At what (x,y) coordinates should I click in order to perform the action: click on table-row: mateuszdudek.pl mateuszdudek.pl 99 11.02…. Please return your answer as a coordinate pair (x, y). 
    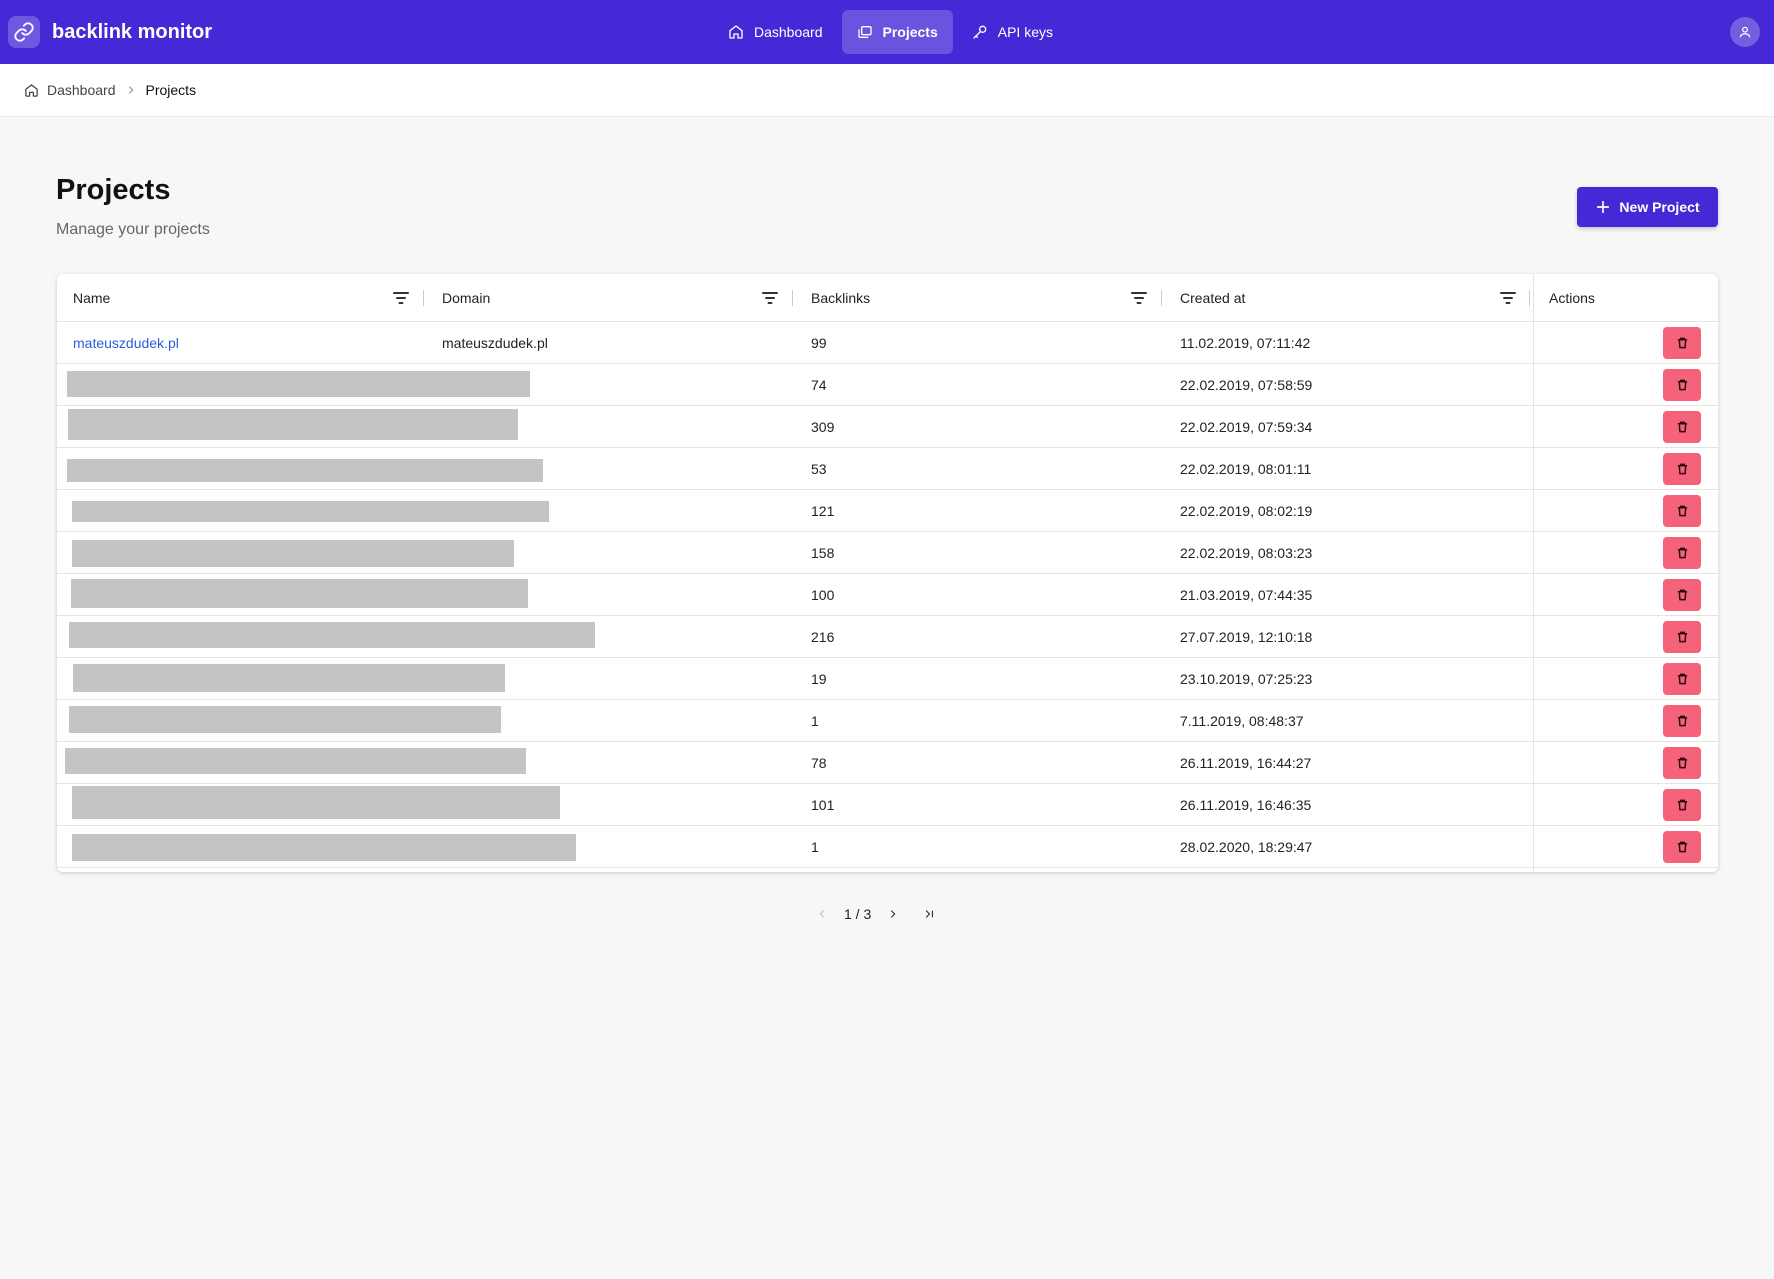
    Looking at the image, I should click on (887, 343).